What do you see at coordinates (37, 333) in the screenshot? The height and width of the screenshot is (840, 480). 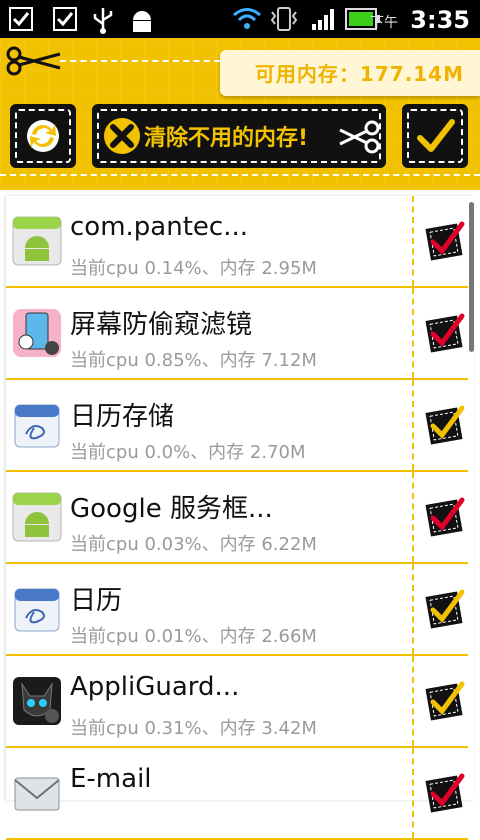 I see `privacy-filter-icon` at bounding box center [37, 333].